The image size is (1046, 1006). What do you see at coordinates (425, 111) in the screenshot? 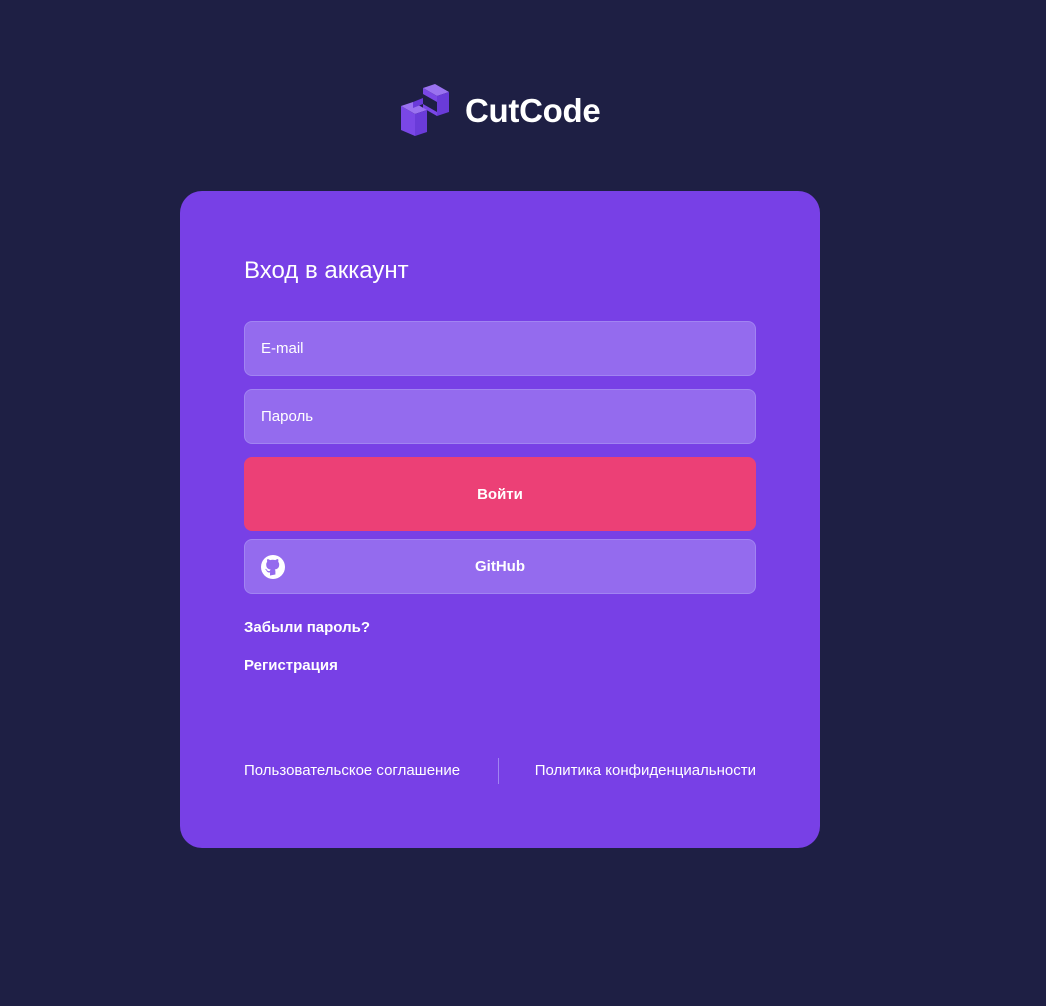
I see `cutcode-logo-icon` at bounding box center [425, 111].